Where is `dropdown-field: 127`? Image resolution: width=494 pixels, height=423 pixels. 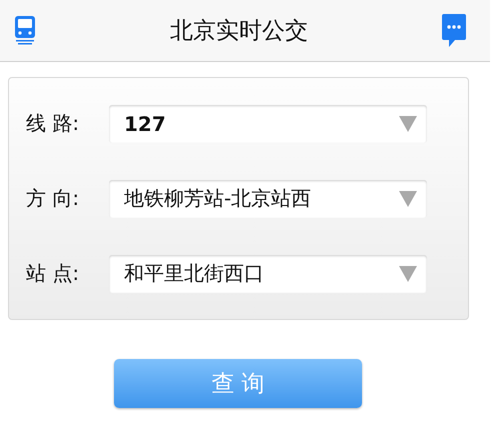
dropdown-field: 127 is located at coordinates (268, 123).